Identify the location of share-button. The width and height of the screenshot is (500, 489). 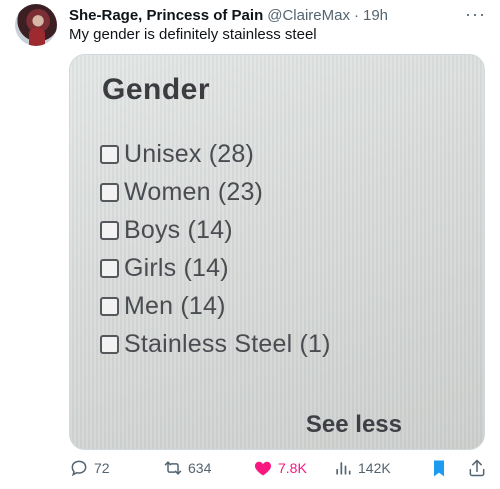
(477, 468).